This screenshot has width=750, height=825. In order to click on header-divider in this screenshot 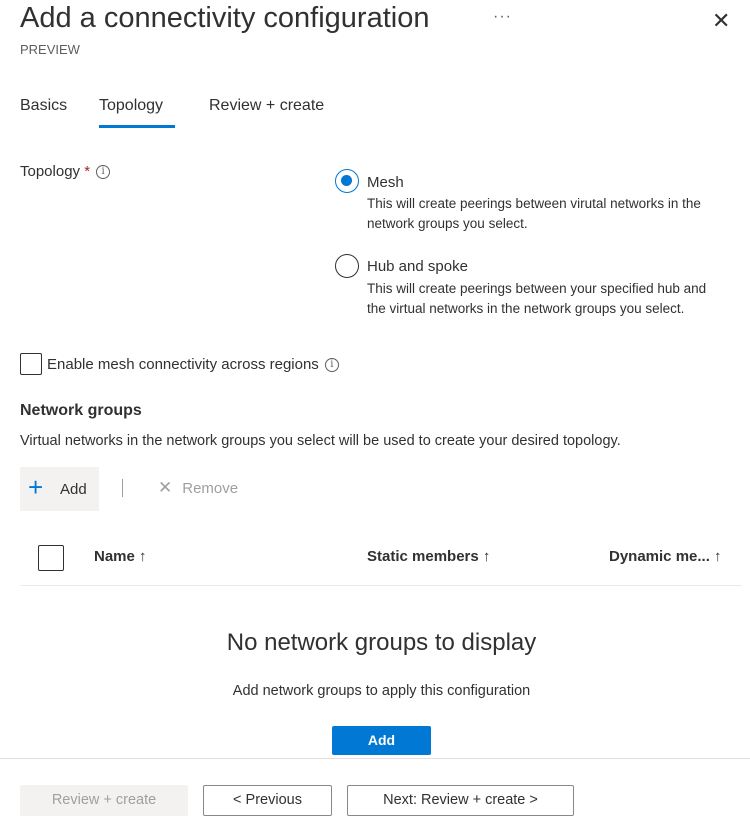, I will do `click(381, 585)`.